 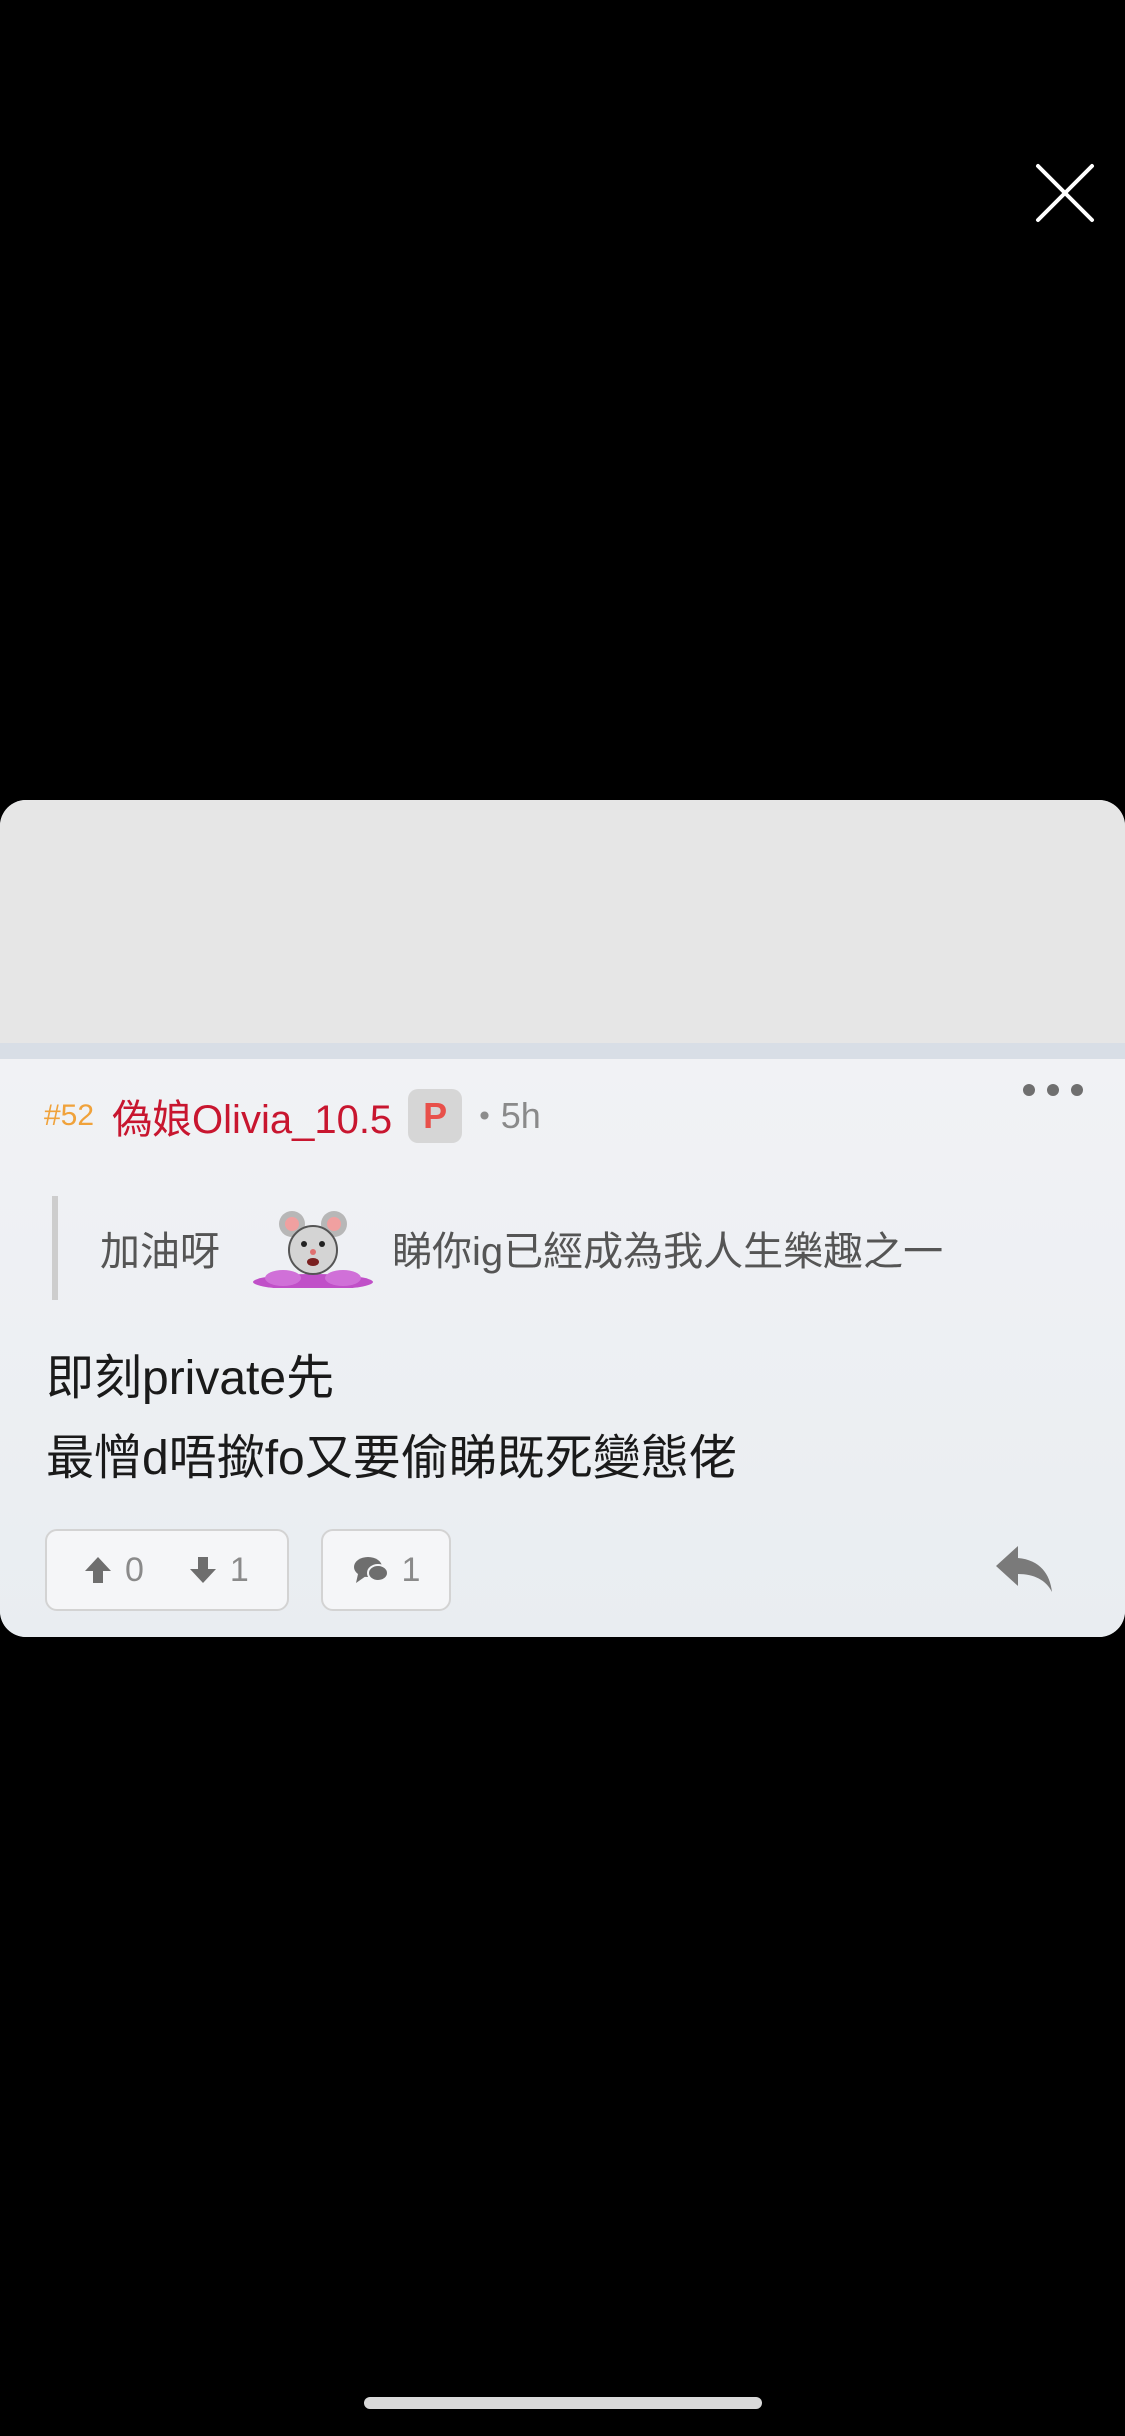 I want to click on mouse-emoji-icon, so click(x=313, y=1249).